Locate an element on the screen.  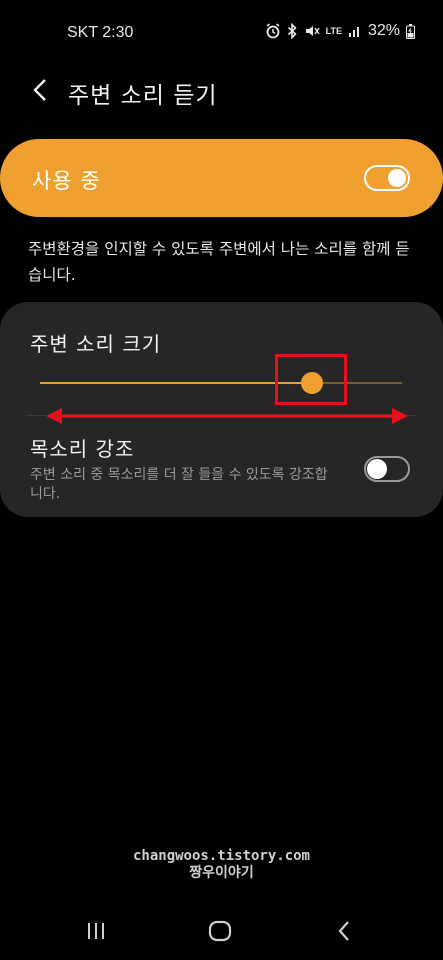
mute-icon is located at coordinates (312, 31).